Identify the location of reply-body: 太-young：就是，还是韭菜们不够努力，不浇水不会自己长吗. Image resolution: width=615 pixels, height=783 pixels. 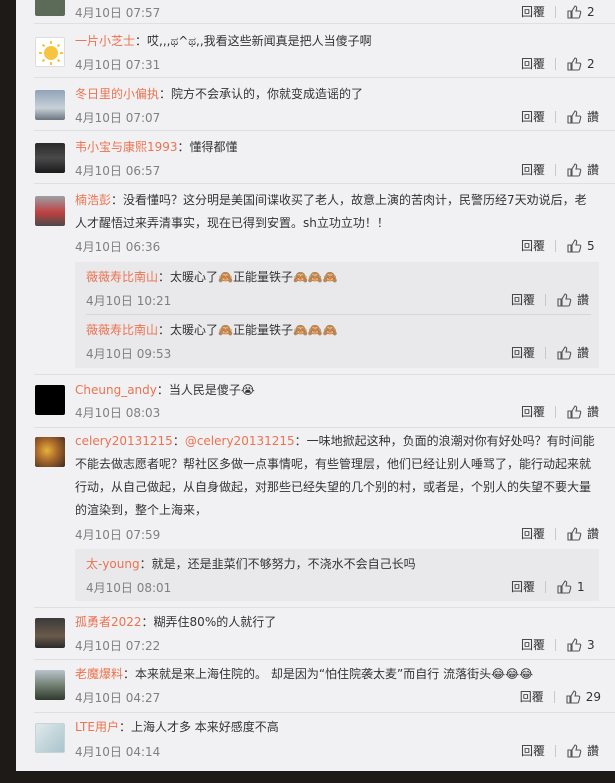
(336, 564).